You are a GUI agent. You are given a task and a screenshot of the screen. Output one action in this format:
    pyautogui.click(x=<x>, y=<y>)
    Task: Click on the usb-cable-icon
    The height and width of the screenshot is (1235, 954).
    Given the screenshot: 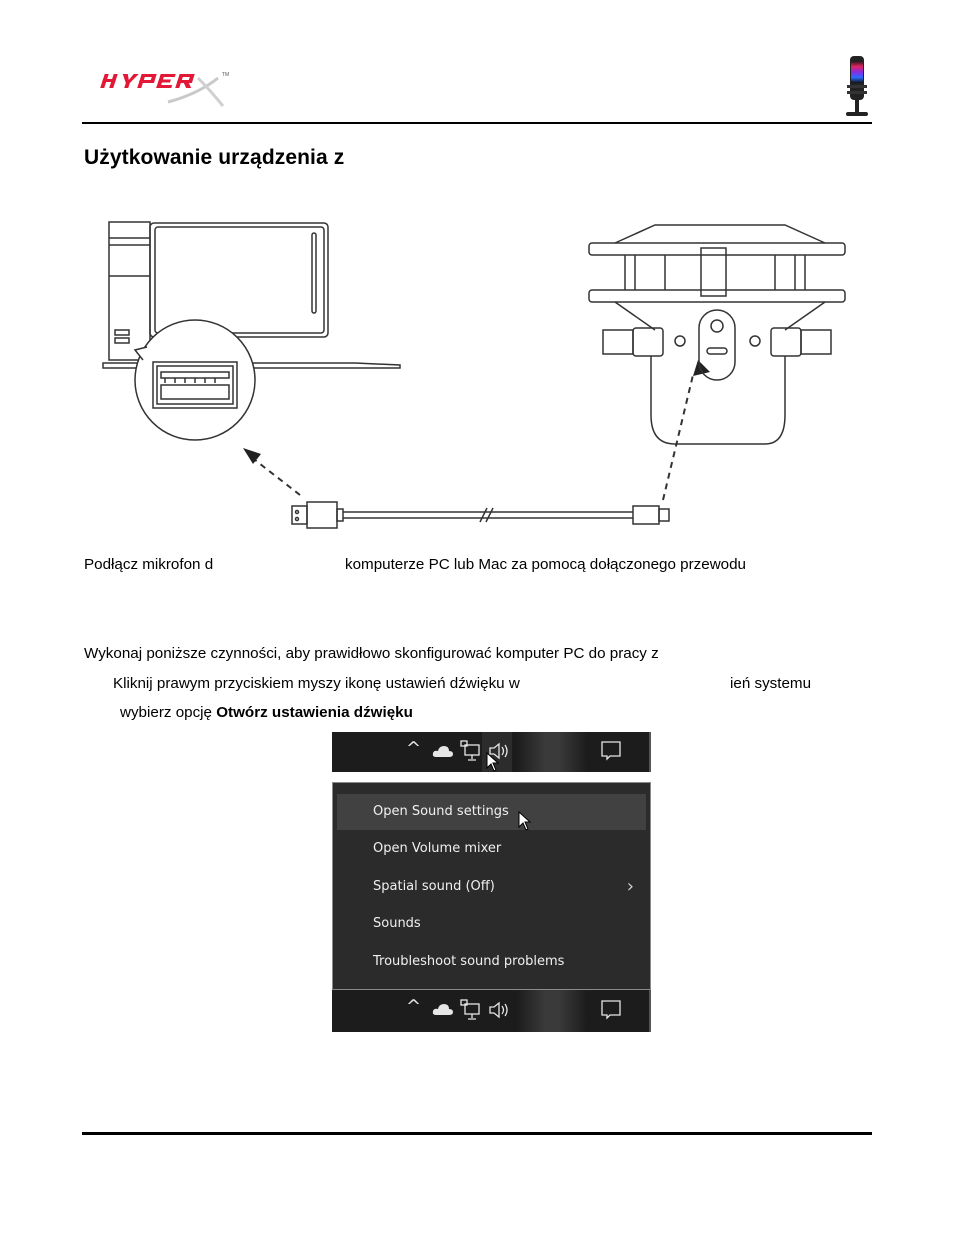 What is the action you would take?
    pyautogui.click(x=480, y=515)
    